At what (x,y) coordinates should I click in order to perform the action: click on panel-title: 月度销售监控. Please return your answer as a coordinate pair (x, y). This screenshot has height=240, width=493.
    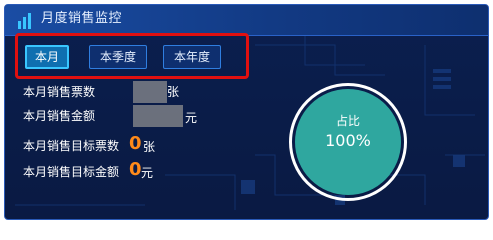
    Looking at the image, I should click on (82, 18).